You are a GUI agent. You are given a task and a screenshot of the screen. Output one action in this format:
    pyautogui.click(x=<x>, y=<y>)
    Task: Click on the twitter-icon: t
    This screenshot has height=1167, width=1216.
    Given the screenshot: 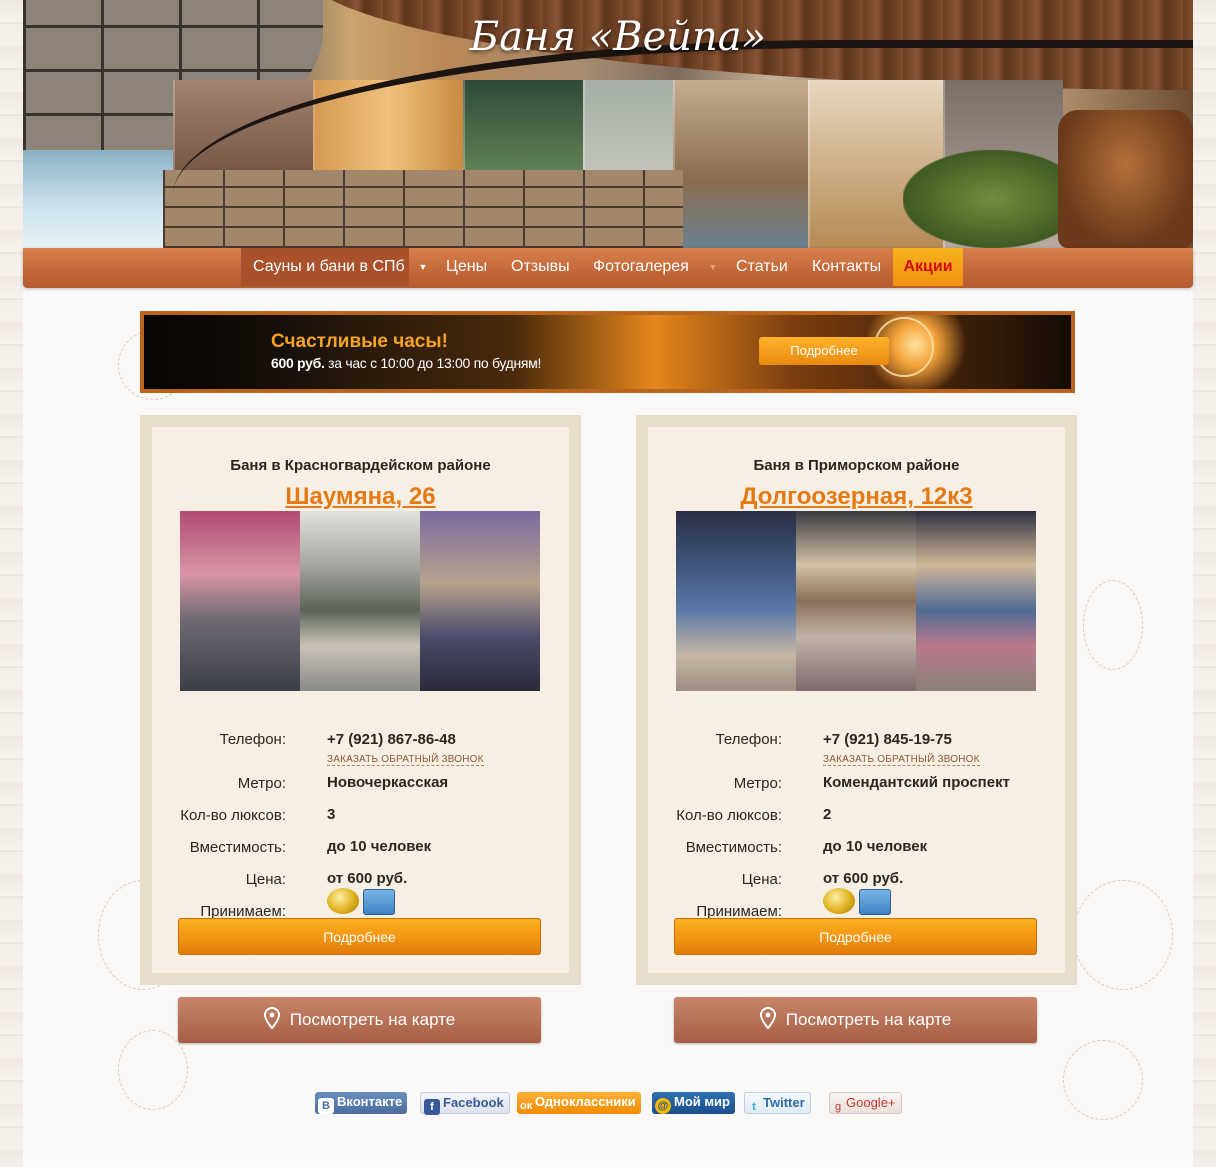 What is the action you would take?
    pyautogui.click(x=754, y=1107)
    